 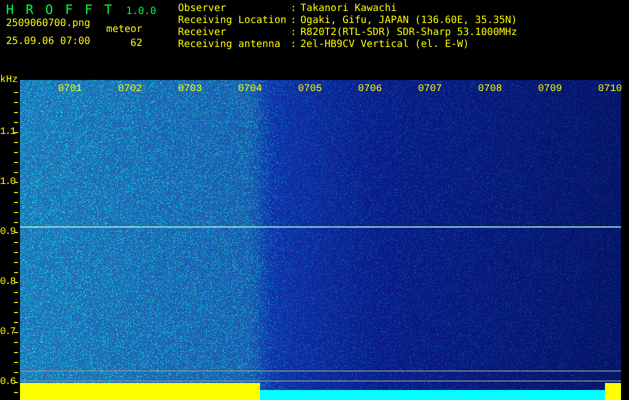 What do you see at coordinates (430, 89) in the screenshot?
I see `time-label: 0707` at bounding box center [430, 89].